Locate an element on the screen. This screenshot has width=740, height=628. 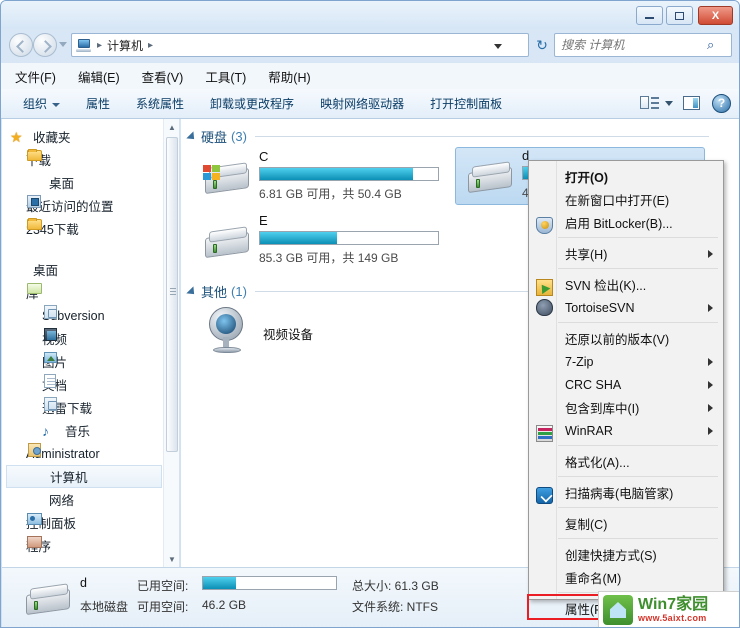
search-box: ⌕ is located at coordinates (643, 45).